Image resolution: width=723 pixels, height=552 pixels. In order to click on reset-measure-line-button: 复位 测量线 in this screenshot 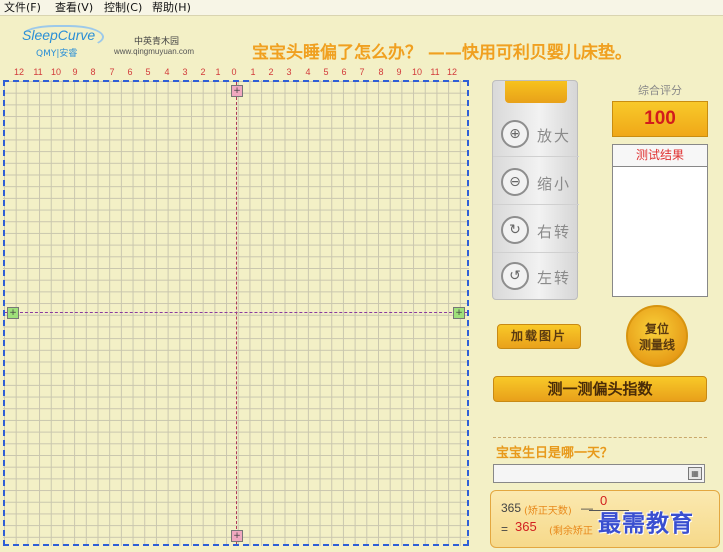, I will do `click(657, 336)`.